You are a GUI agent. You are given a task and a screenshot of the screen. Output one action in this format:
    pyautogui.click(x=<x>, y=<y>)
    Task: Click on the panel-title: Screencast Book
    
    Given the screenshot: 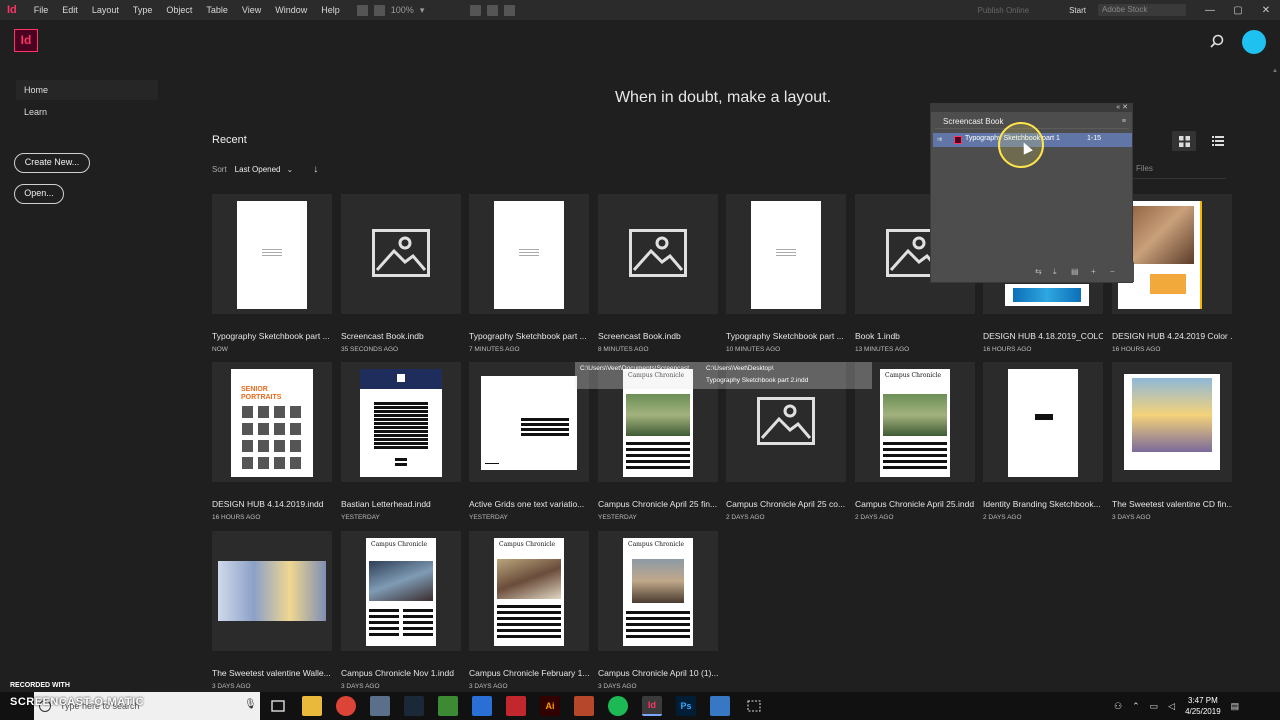 What is the action you would take?
    pyautogui.click(x=973, y=121)
    